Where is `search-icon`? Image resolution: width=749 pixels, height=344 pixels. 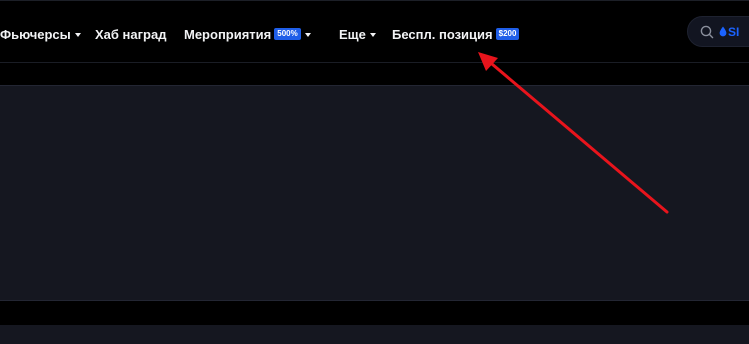
search-icon is located at coordinates (707, 32).